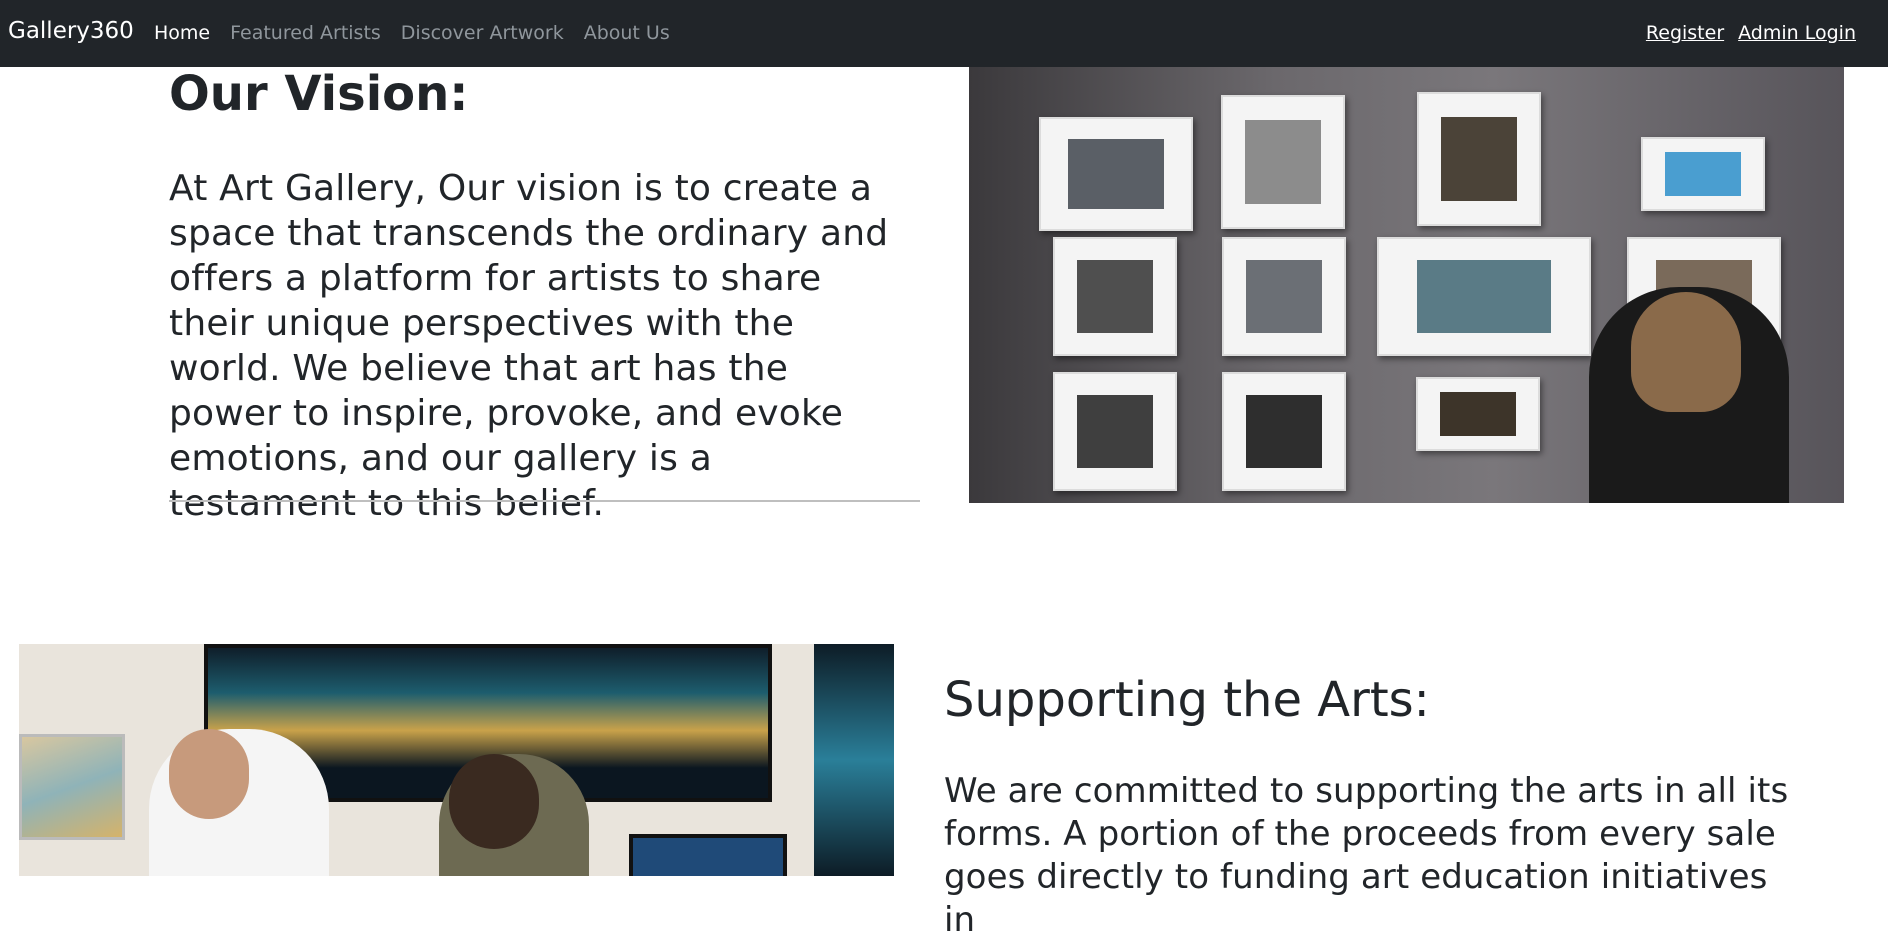  Describe the element at coordinates (1686, 352) in the screenshot. I see `visitor-hair` at that location.